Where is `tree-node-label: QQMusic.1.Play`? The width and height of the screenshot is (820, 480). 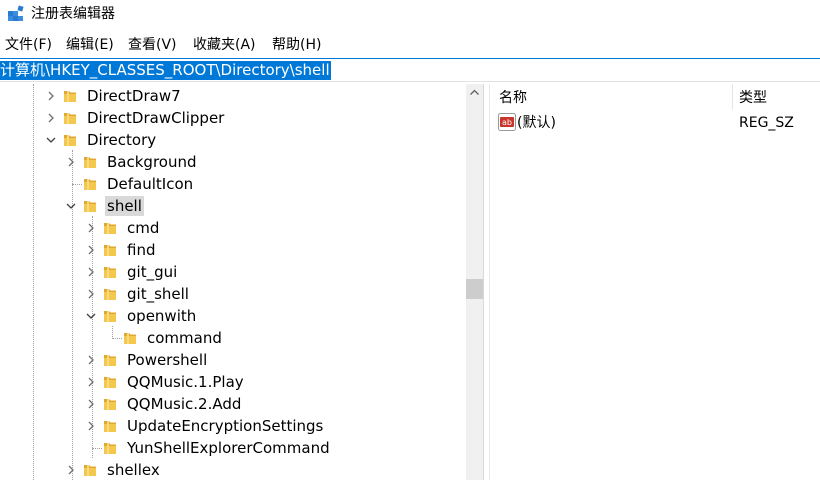
tree-node-label: QQMusic.1.Play is located at coordinates (185, 382).